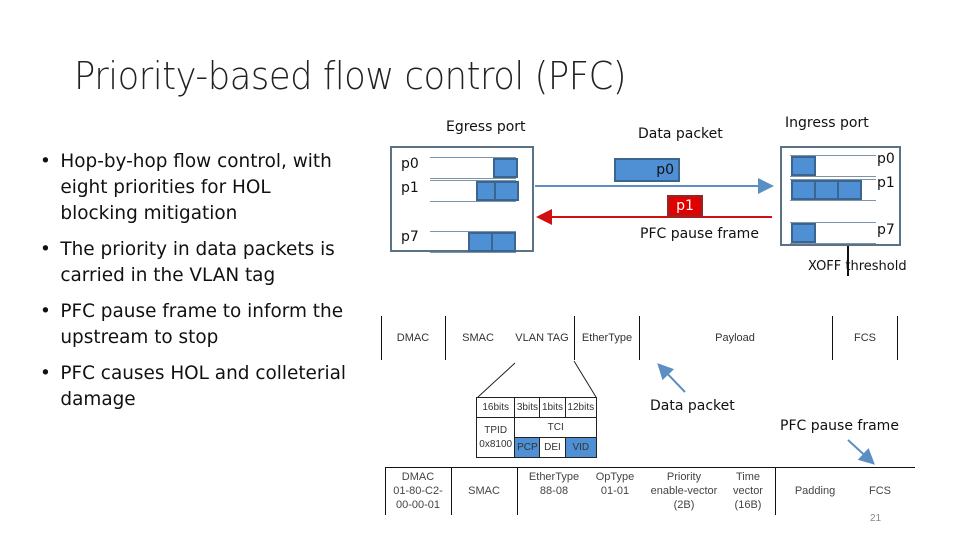 This screenshot has width=960, height=540. I want to click on vlan-tpid-label: TPID, so click(496, 430).